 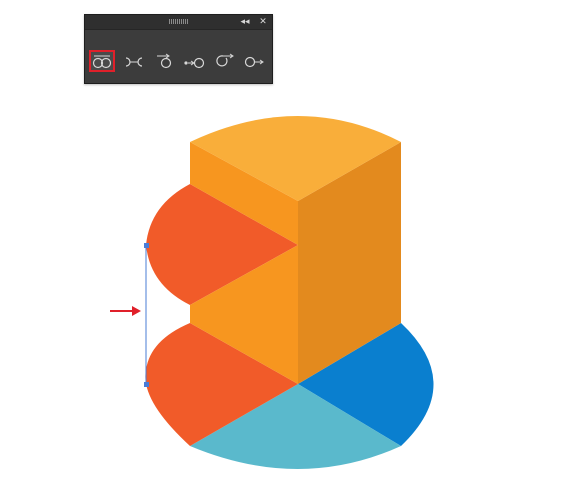 What do you see at coordinates (136, 311) in the screenshot?
I see `pointer-arrow-icon` at bounding box center [136, 311].